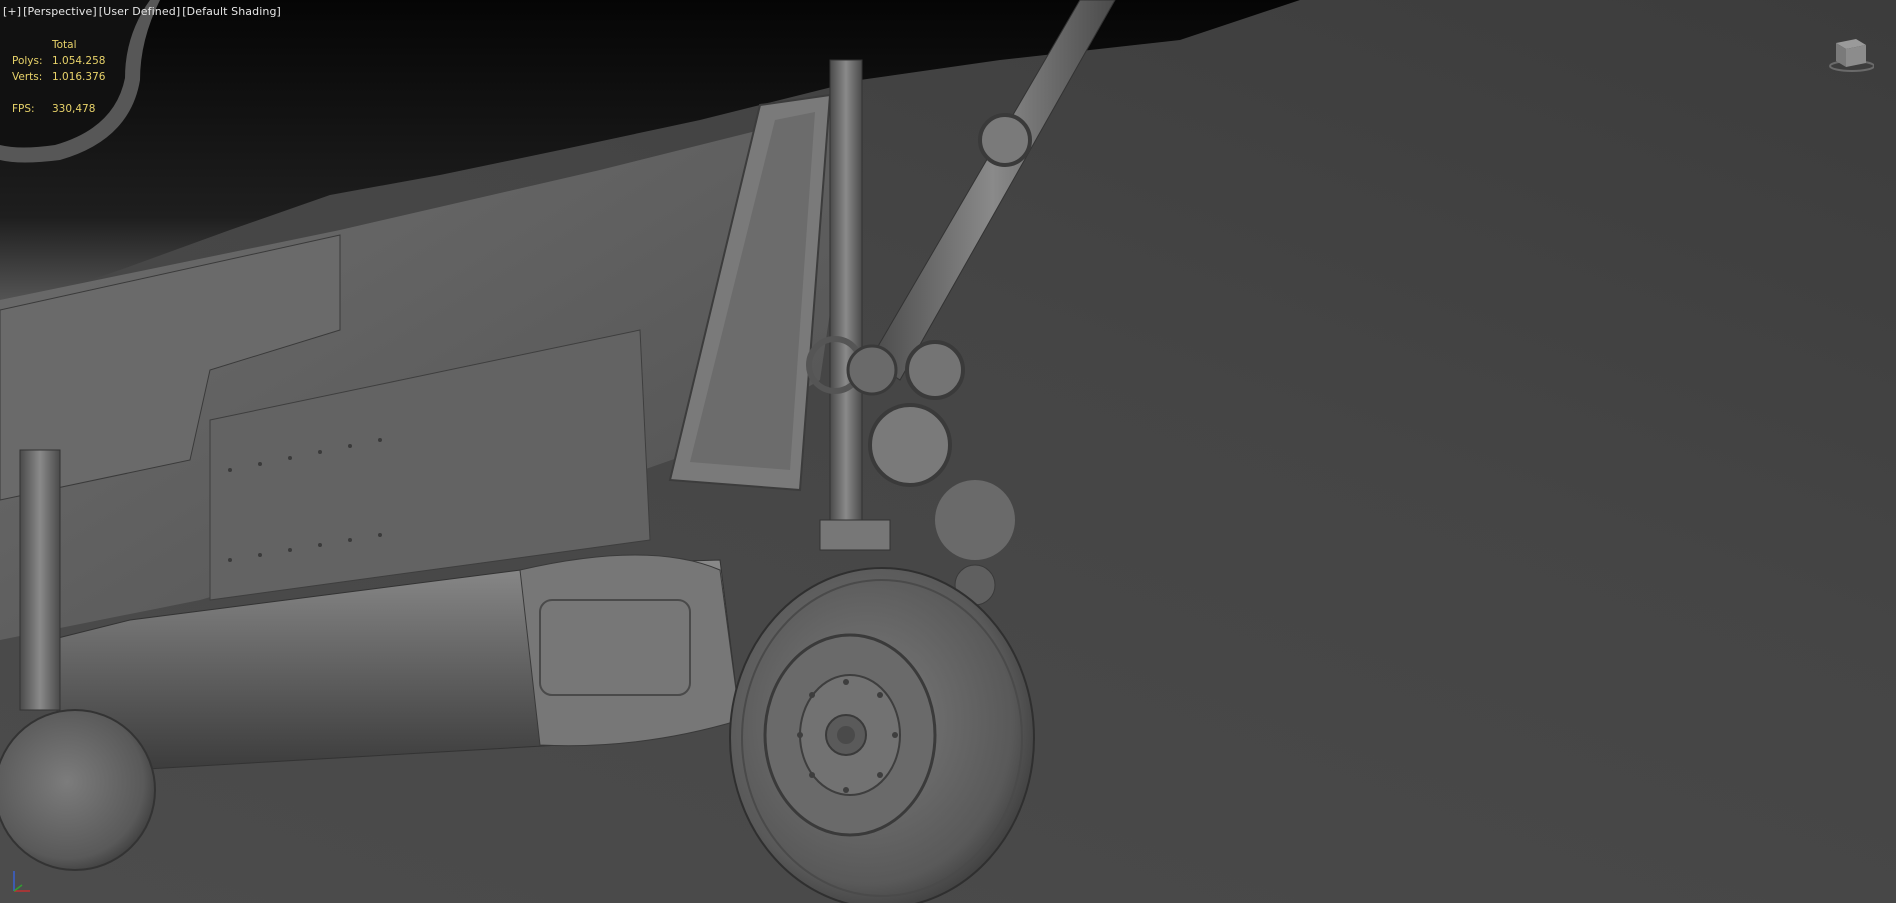 This screenshot has width=1896, height=903. What do you see at coordinates (231, 11) in the screenshot?
I see `viewport-shading-menu: Default Shading` at bounding box center [231, 11].